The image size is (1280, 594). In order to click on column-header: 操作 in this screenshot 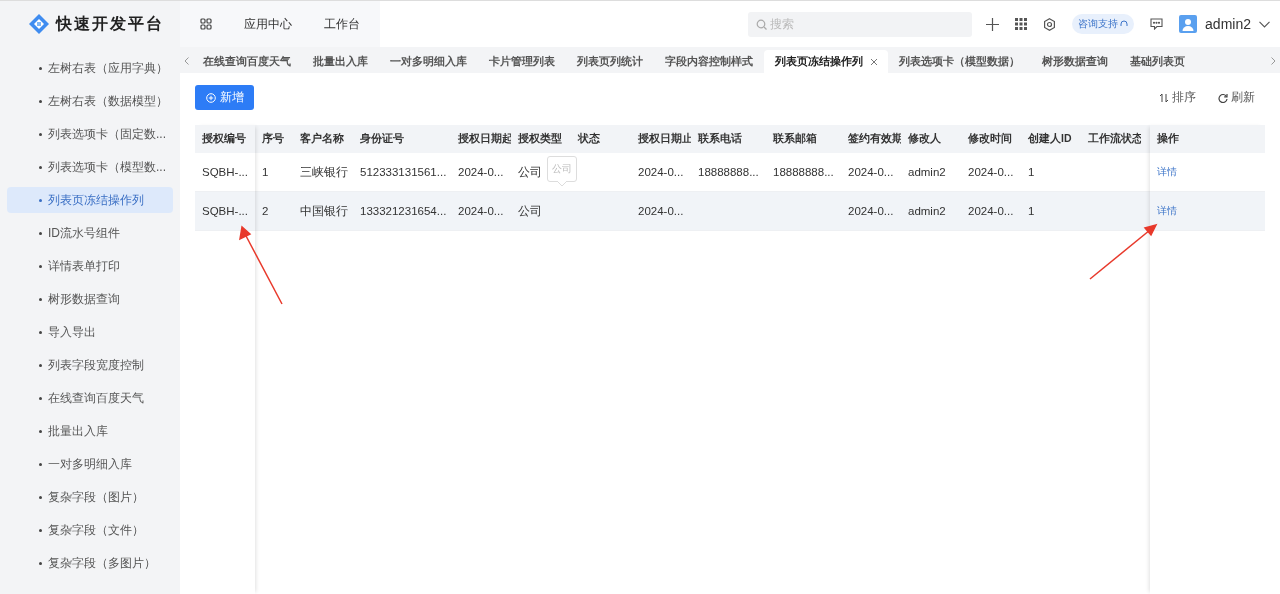, I will do `click(1207, 139)`.